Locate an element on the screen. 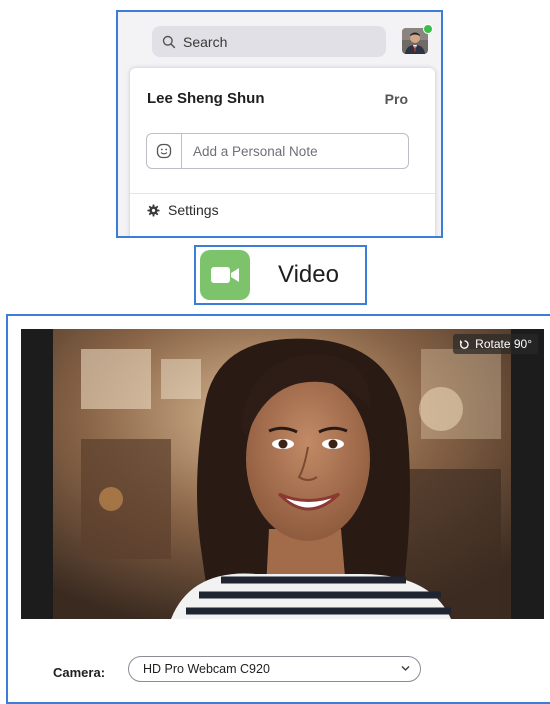 This screenshot has width=550, height=704. video-tab-label: Video is located at coordinates (308, 274).